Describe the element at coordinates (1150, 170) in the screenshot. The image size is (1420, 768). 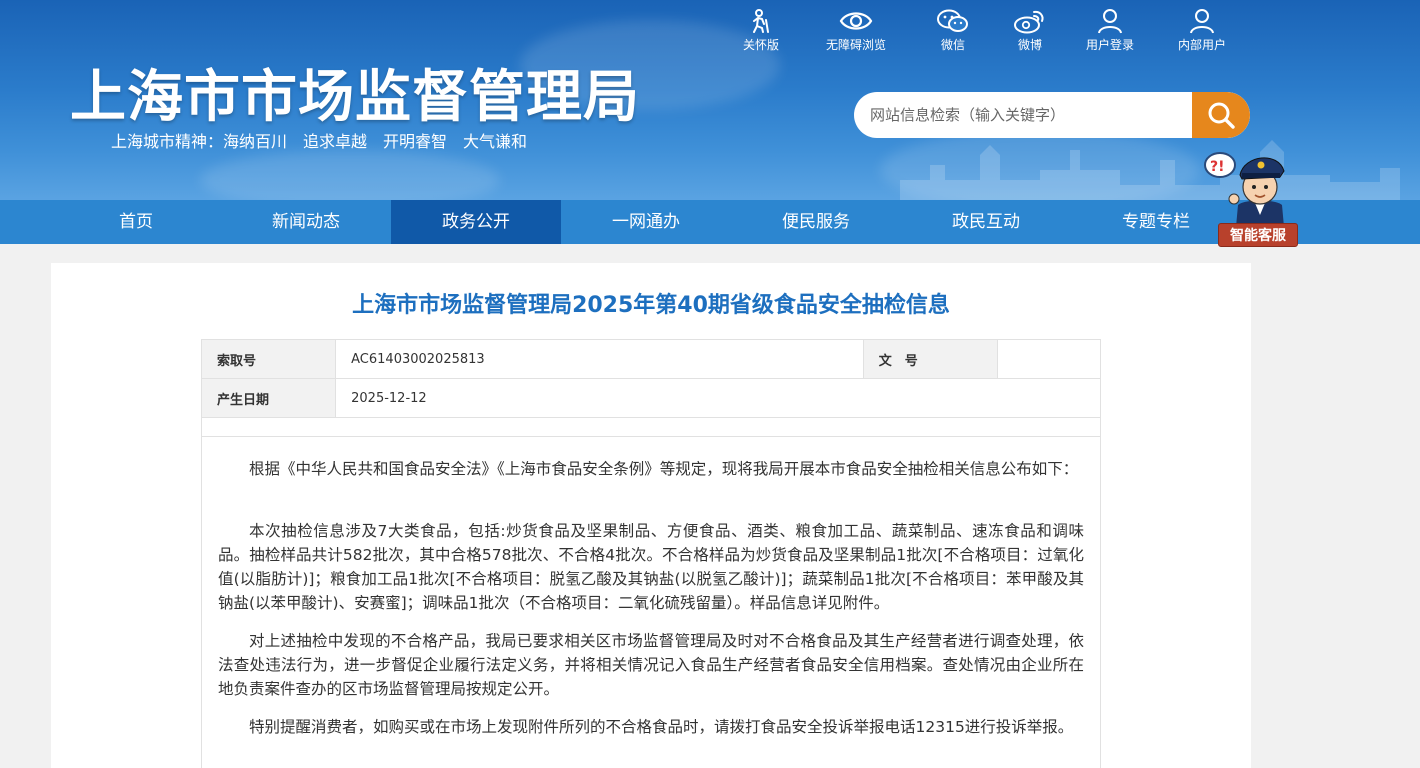
I see `skyline-decoration` at that location.